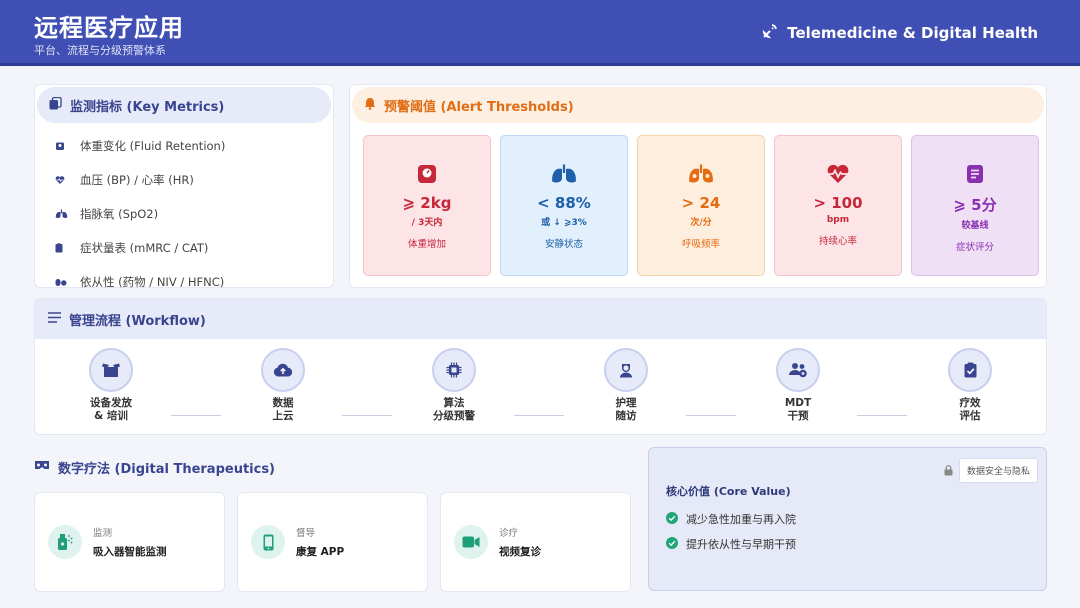 The height and width of the screenshot is (608, 1080). What do you see at coordinates (427, 223) in the screenshot?
I see `alert-unit: / 3天内` at bounding box center [427, 223].